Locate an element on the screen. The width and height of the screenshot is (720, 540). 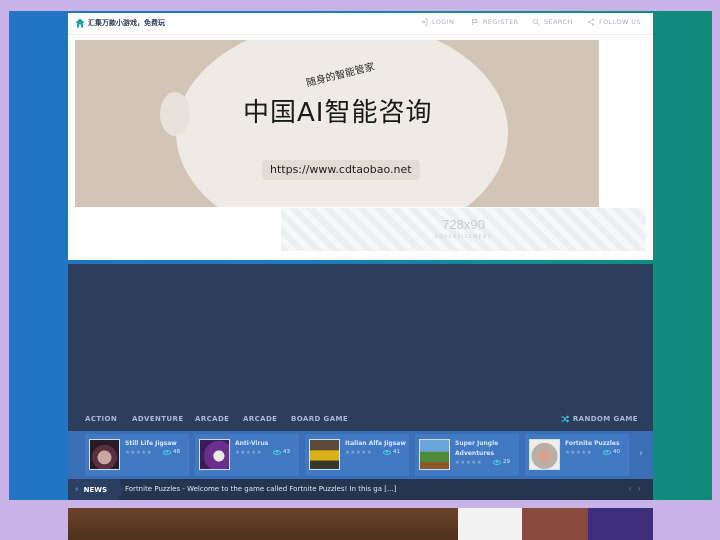
site-title: 汇集万款小游戏，免费玩 is located at coordinates (126, 23).